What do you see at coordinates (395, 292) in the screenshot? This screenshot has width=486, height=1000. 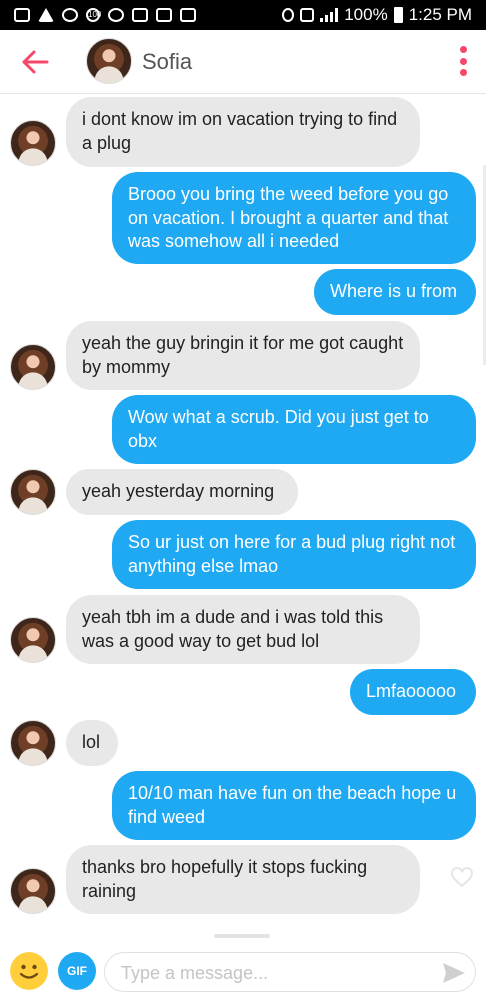 I see `message-bubble-outgoing: Where is u from` at bounding box center [395, 292].